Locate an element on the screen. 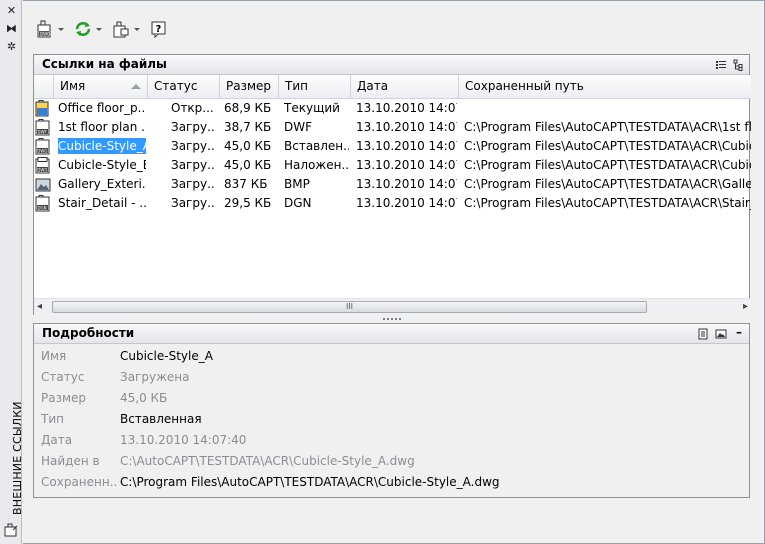  detail-label: Размер is located at coordinates (64, 398).